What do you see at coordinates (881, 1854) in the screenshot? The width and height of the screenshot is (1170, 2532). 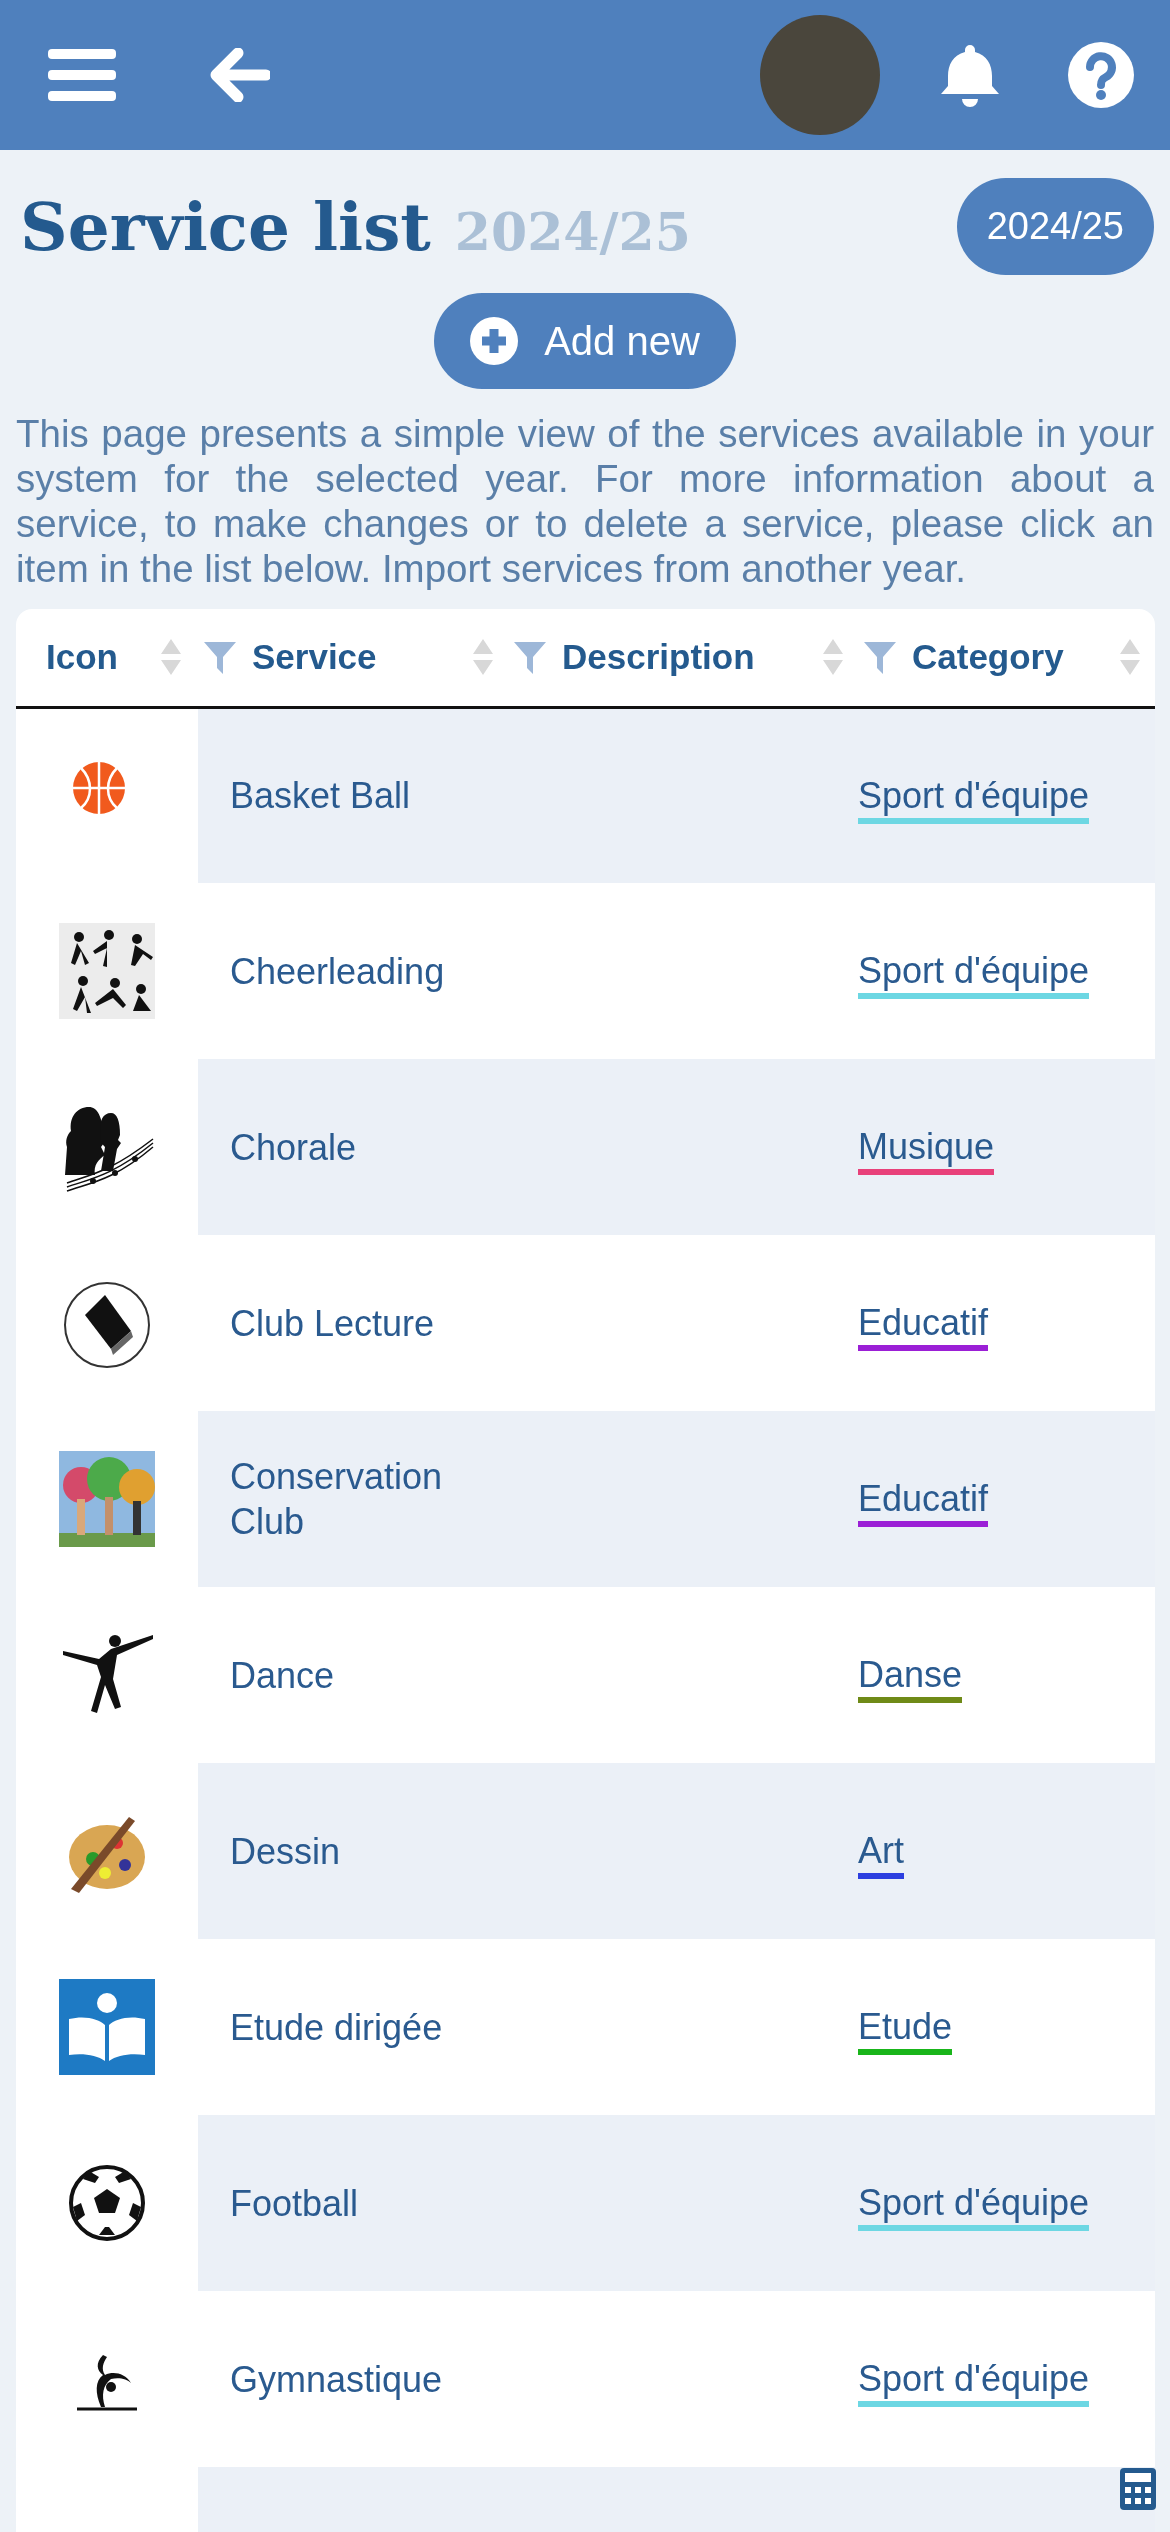 I see `category-link: Art` at bounding box center [881, 1854].